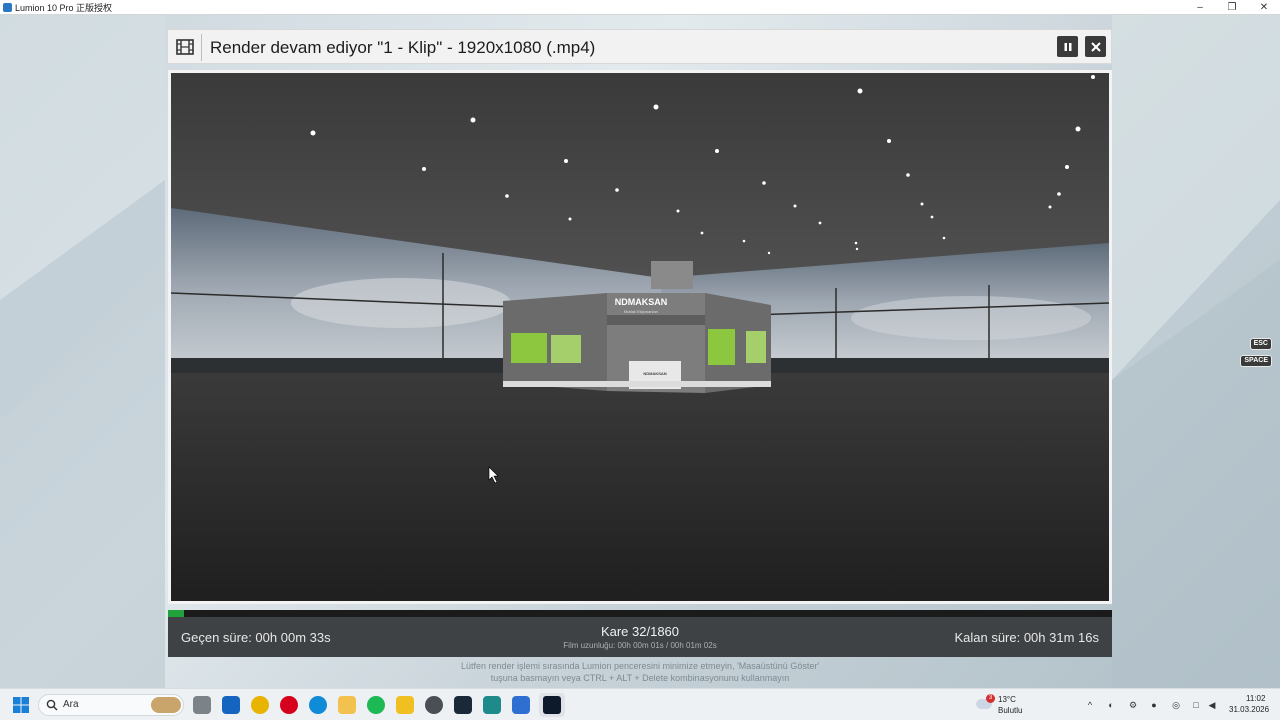  I want to click on render-progress-fill, so click(176, 613).